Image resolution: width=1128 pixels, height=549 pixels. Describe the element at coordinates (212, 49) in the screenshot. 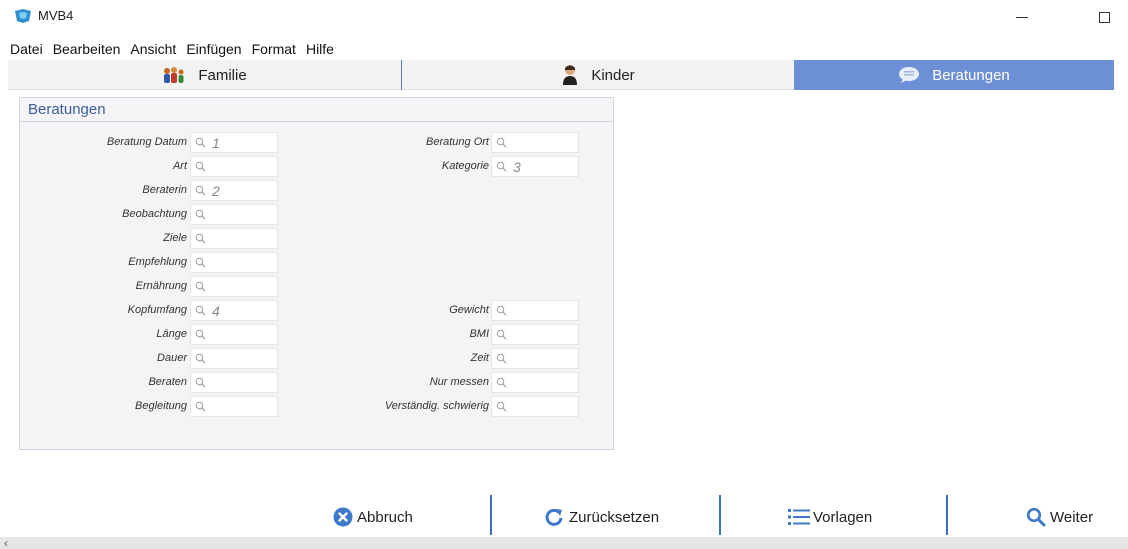

I see `menu-einfuegen: Einfügen` at that location.